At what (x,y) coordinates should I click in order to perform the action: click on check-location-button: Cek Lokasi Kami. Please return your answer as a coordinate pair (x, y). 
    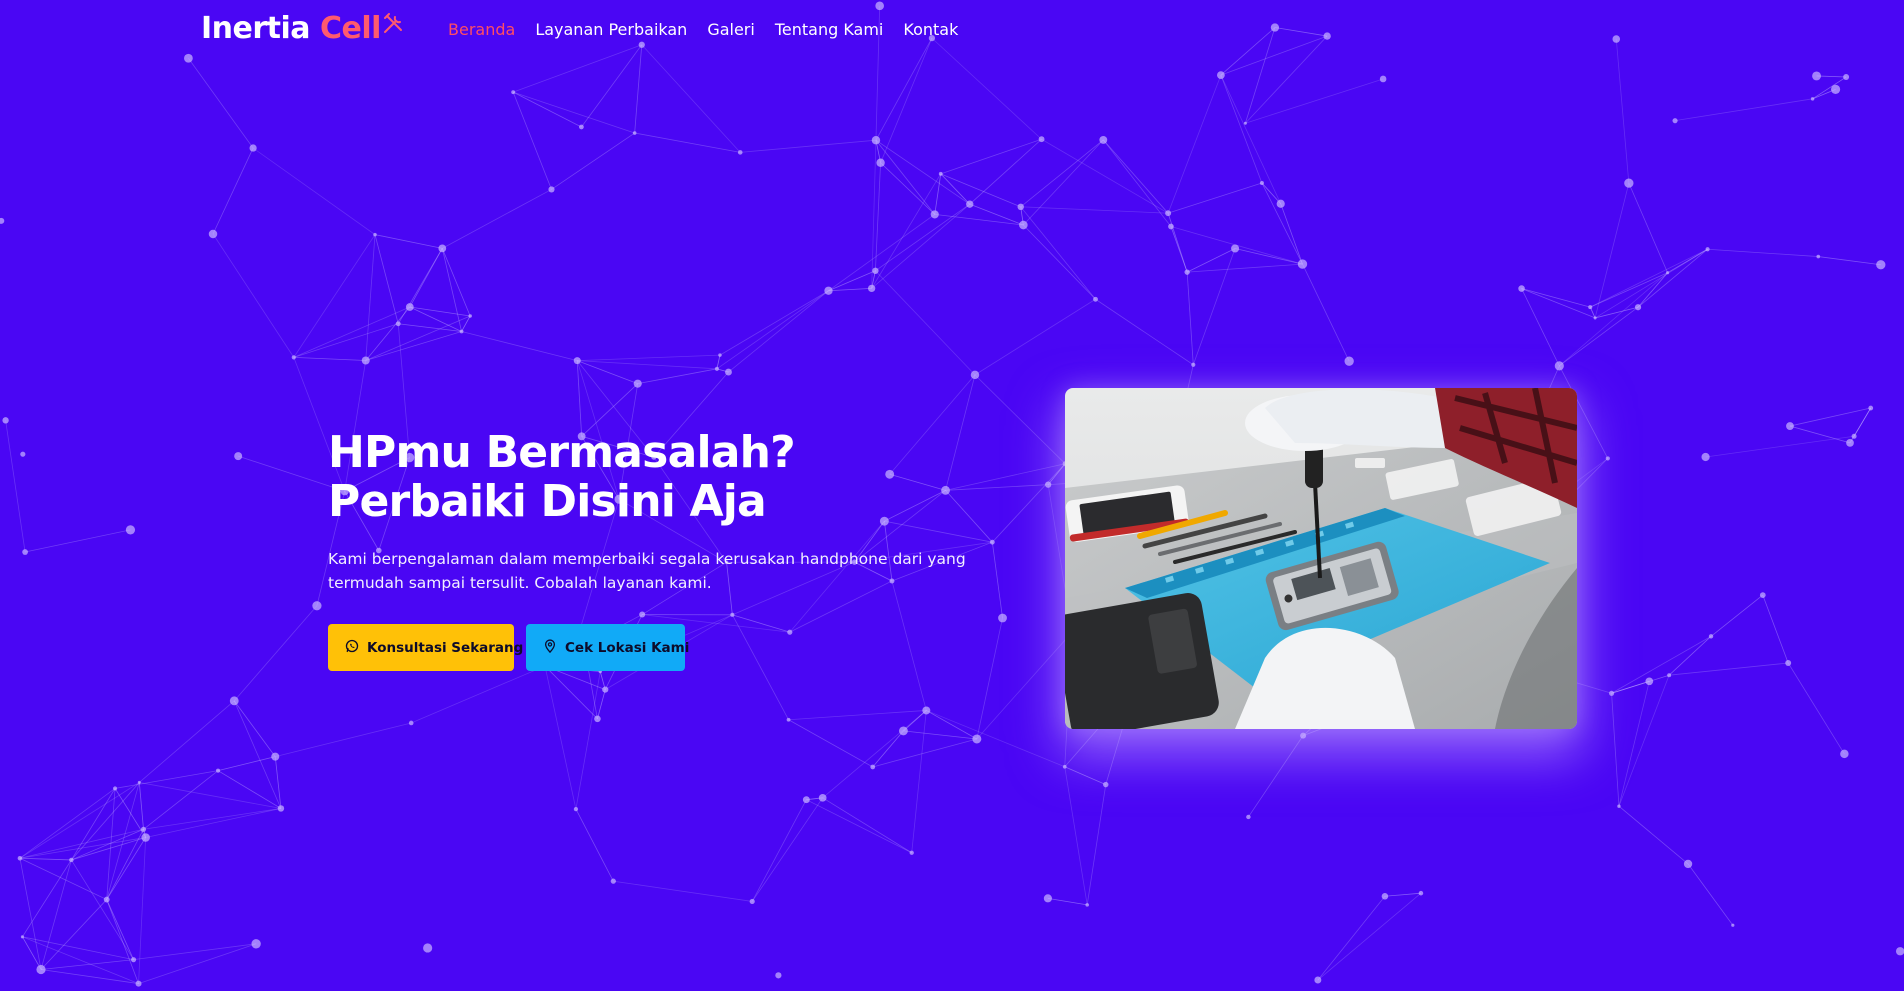
    Looking at the image, I should click on (607, 647).